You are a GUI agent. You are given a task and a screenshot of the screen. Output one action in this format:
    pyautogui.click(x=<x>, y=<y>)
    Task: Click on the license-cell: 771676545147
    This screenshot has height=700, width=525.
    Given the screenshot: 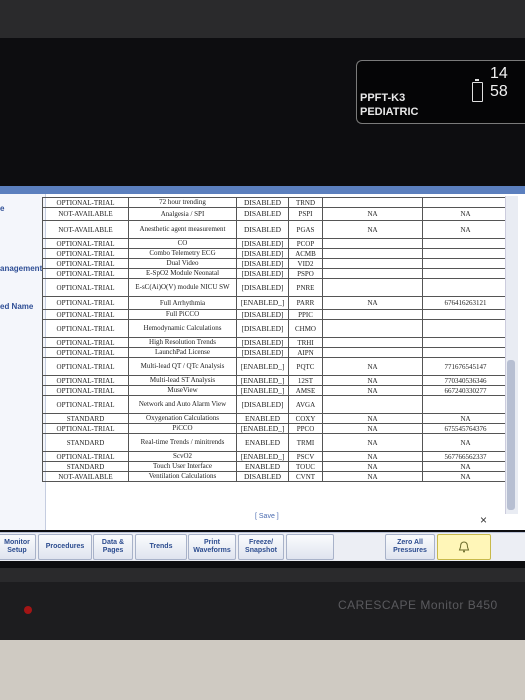 What is the action you would take?
    pyautogui.click(x=465, y=366)
    